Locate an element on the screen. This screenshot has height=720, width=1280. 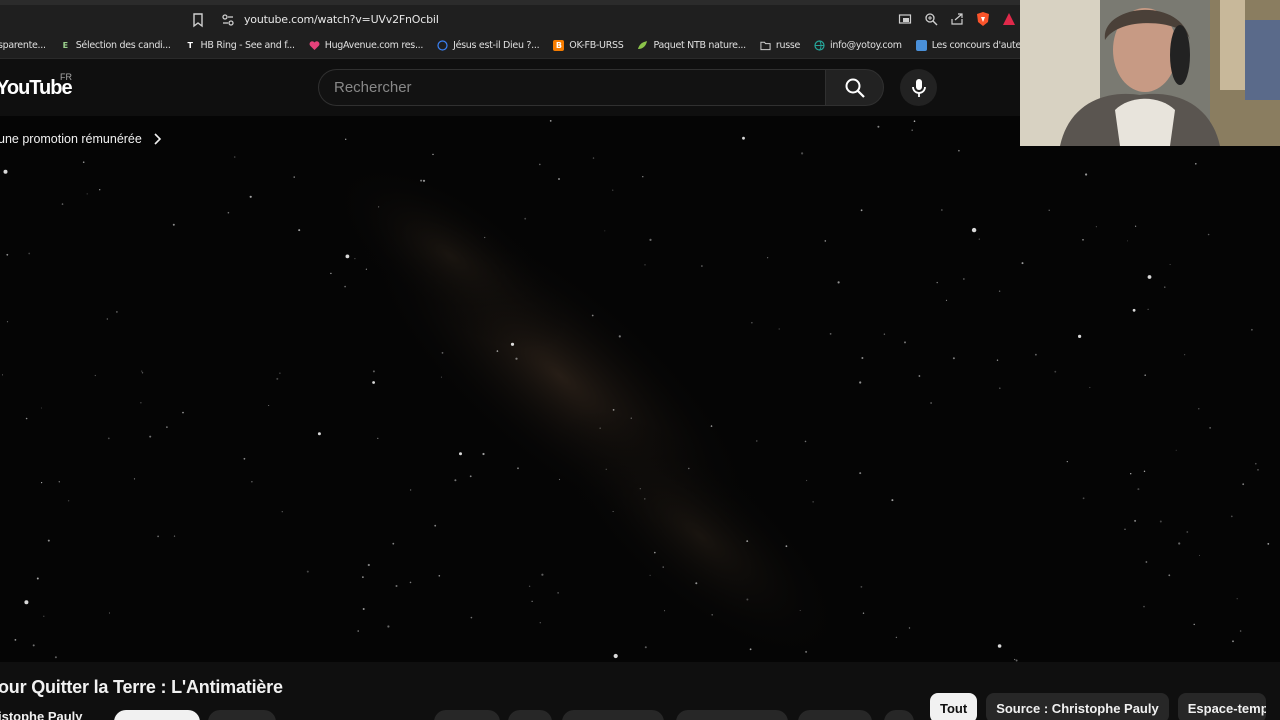
chip-all: Tout is located at coordinates (954, 706).